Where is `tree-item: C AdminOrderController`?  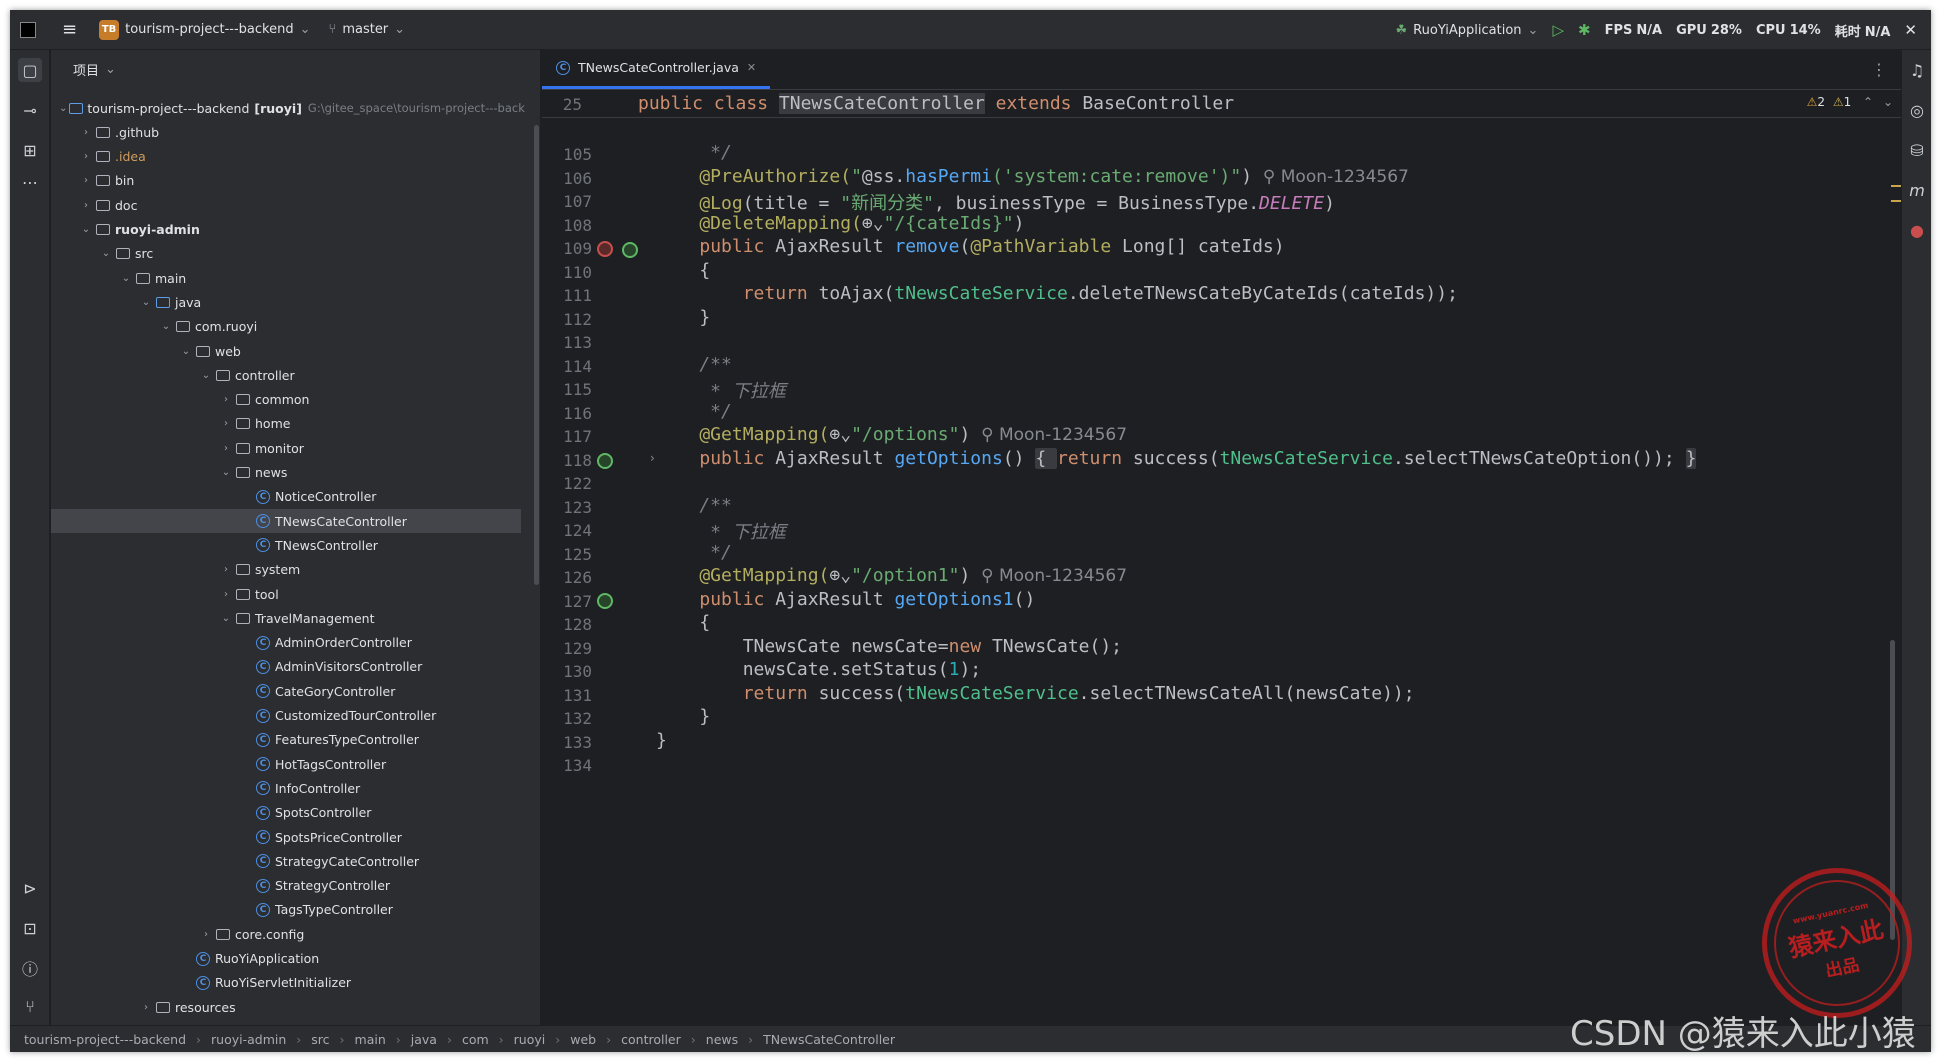
tree-item: C AdminOrderController is located at coordinates (286, 643).